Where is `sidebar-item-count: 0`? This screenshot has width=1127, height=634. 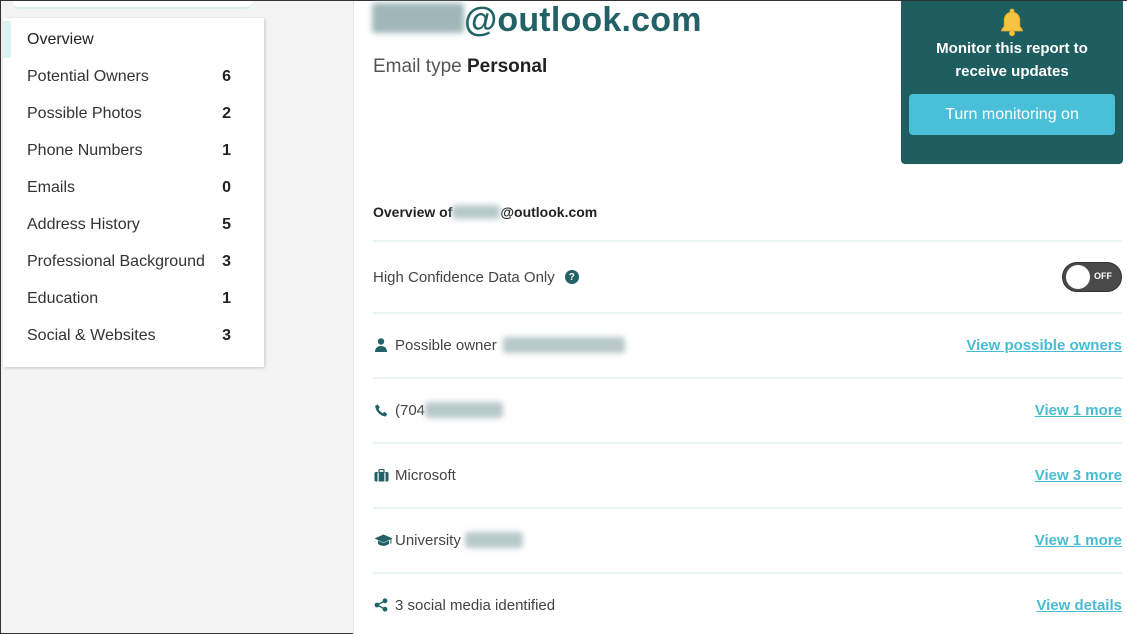
sidebar-item-count: 0 is located at coordinates (226, 187).